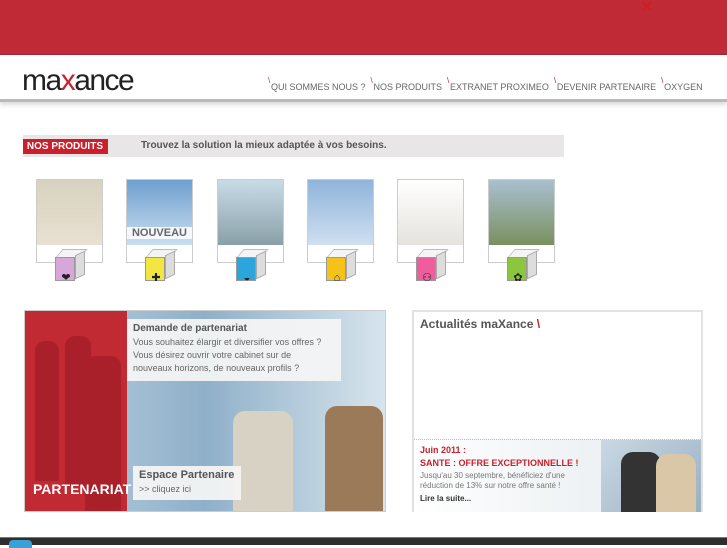  Describe the element at coordinates (71, 268) in the screenshot. I see `product-cube: ❤` at that location.